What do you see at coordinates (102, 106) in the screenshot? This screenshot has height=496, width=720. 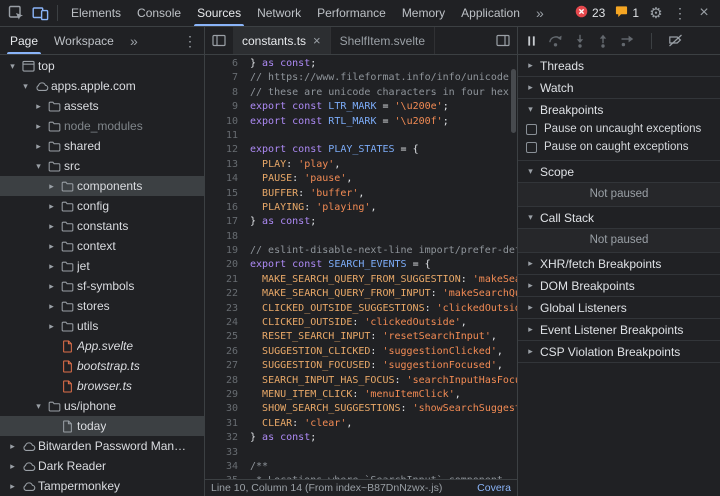 I see `tree-item-assets: ▸ assets` at bounding box center [102, 106].